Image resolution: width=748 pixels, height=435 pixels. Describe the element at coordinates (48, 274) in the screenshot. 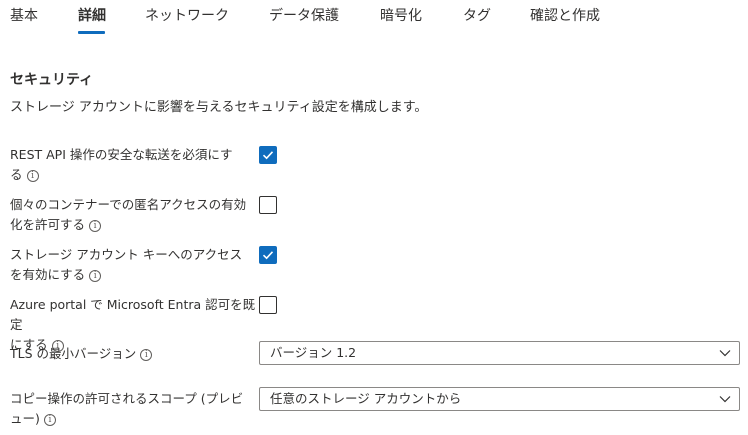

I see `account-key-access-label-line2: を有効にする` at that location.